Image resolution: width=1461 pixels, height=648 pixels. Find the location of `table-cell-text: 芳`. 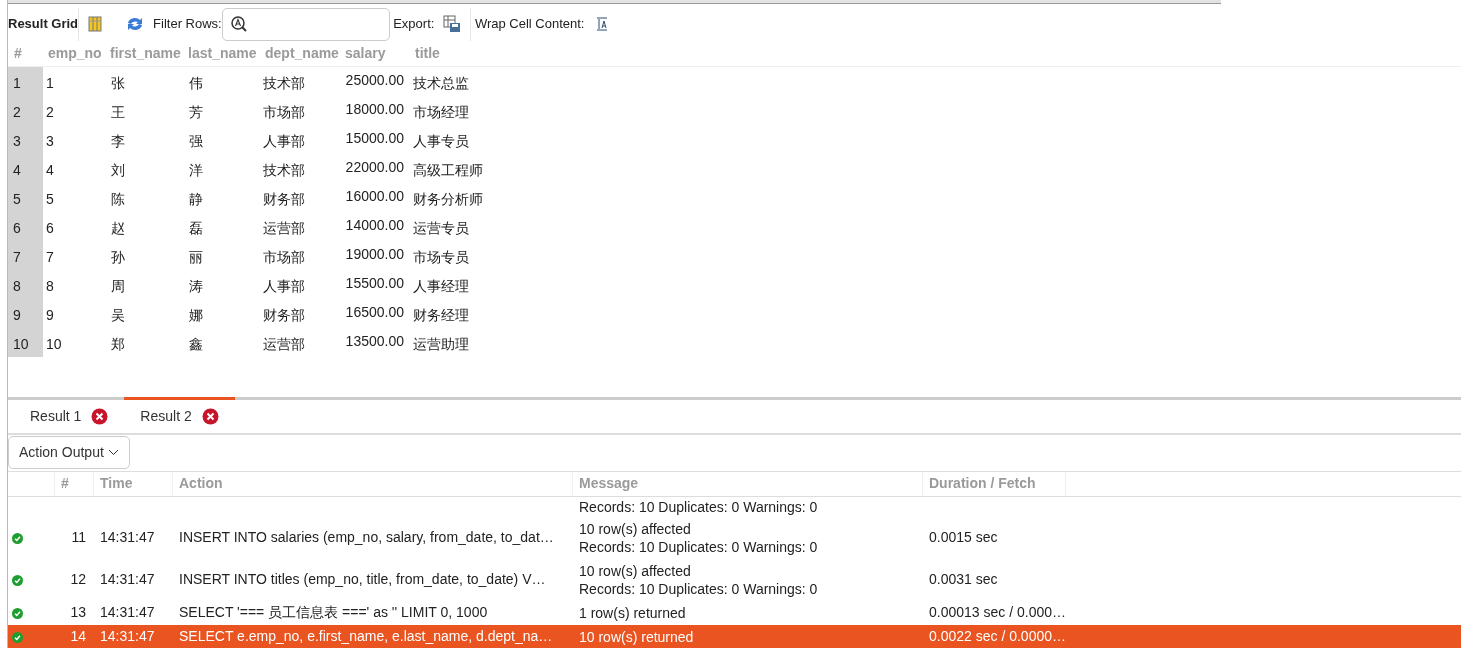

table-cell-text: 芳 is located at coordinates (196, 112).